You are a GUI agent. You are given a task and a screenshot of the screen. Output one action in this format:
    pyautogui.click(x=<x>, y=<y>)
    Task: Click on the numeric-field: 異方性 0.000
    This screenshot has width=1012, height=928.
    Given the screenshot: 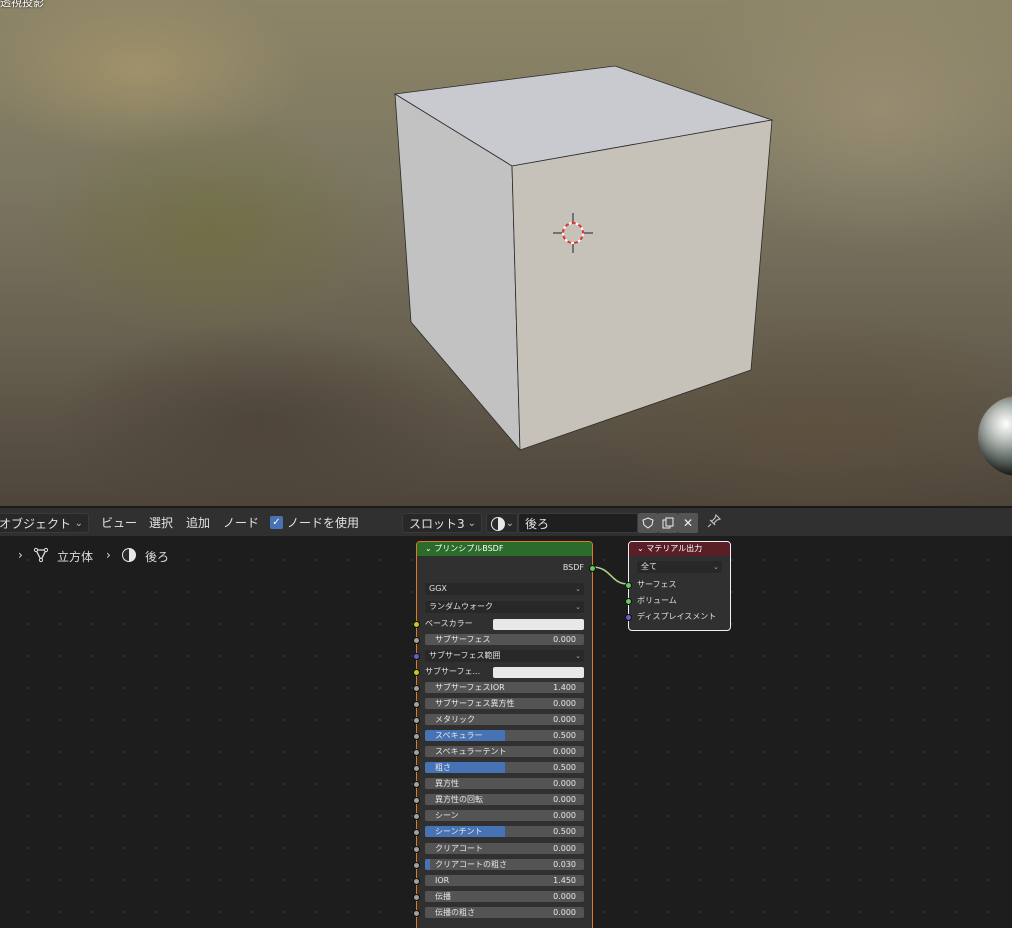 What is the action you would take?
    pyautogui.click(x=504, y=784)
    